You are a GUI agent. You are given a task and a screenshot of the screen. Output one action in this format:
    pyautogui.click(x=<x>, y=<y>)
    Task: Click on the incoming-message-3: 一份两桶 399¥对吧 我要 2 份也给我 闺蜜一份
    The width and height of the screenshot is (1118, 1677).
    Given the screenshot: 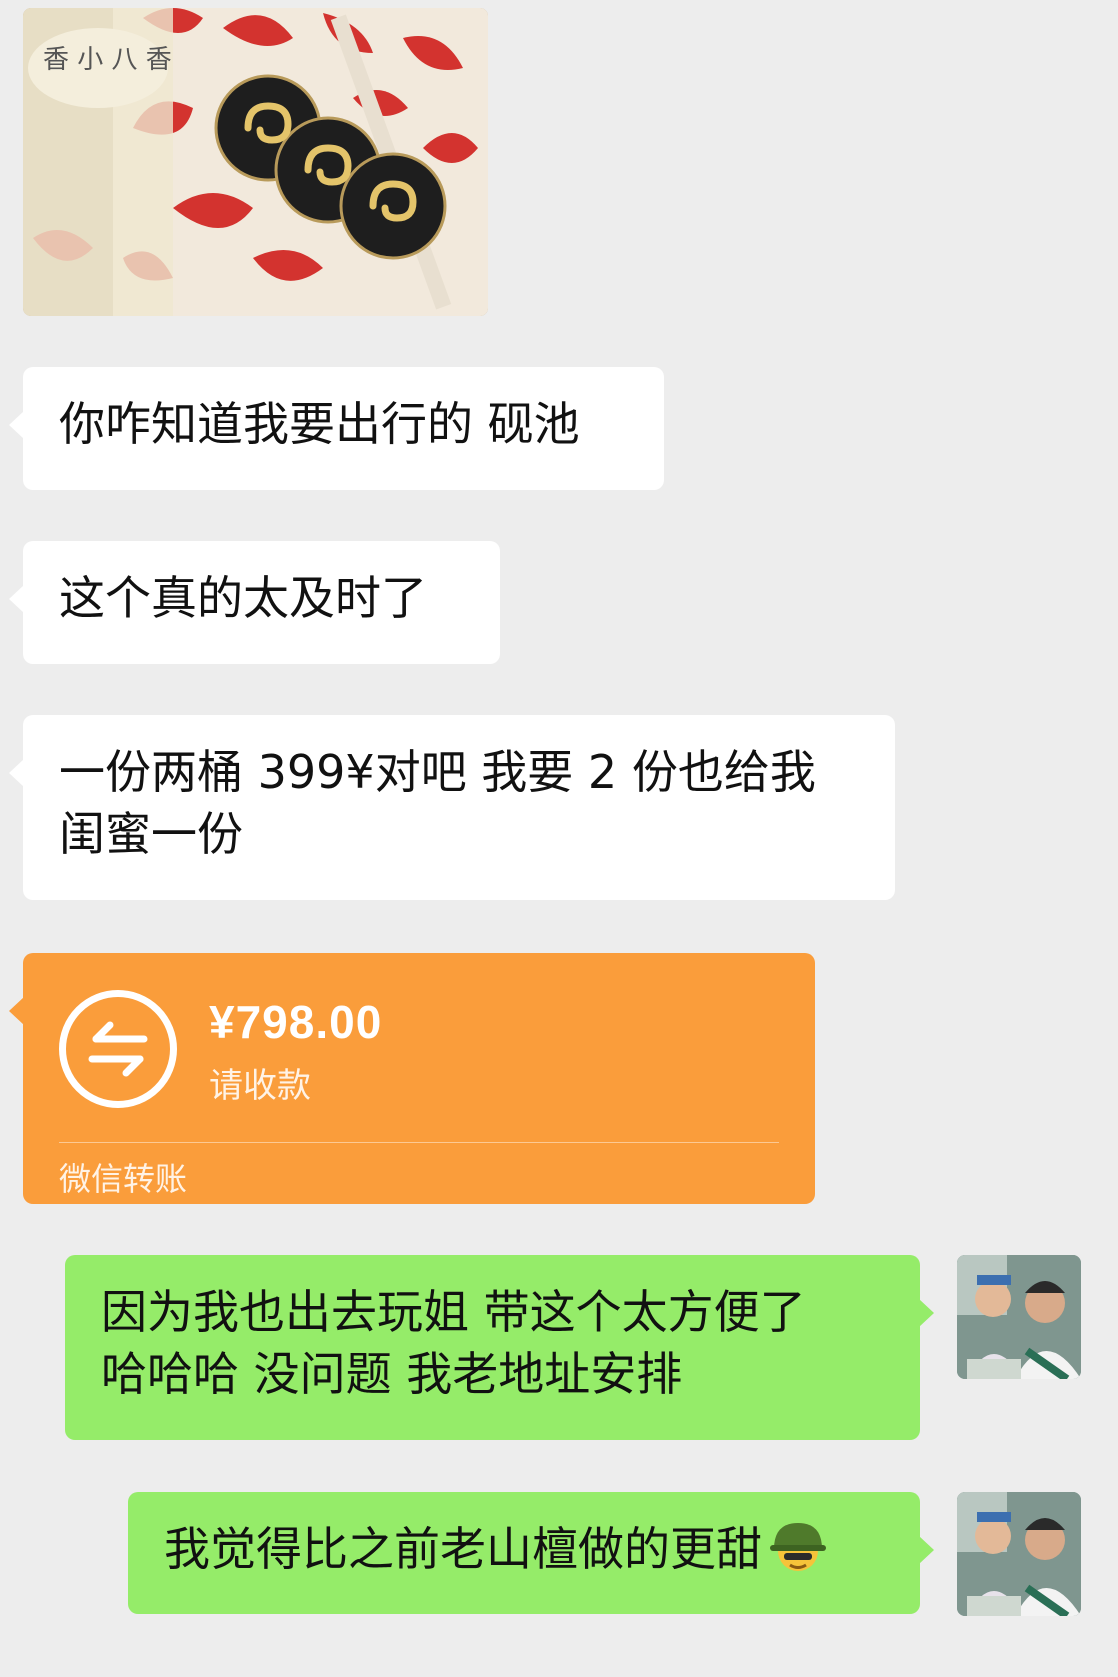 What is the action you would take?
    pyautogui.click(x=452, y=807)
    